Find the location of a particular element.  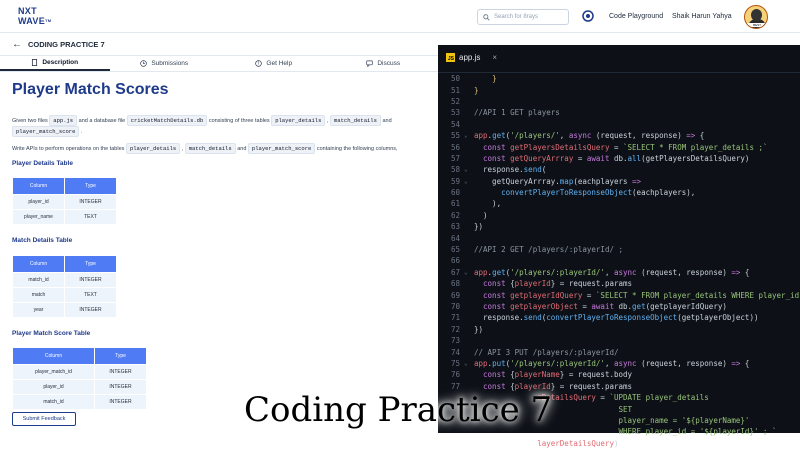

editor-tab-bar: JS app.js × is located at coordinates (619, 59).